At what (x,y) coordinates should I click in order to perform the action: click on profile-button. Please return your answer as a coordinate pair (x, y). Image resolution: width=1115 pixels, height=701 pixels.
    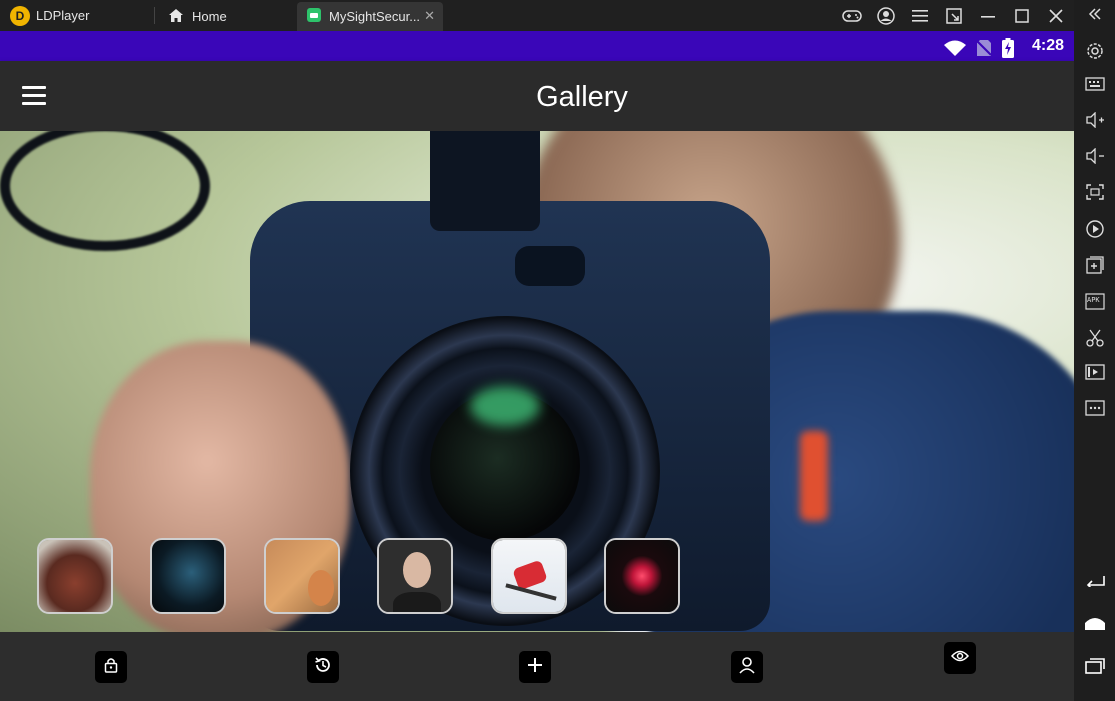
    Looking at the image, I should click on (747, 667).